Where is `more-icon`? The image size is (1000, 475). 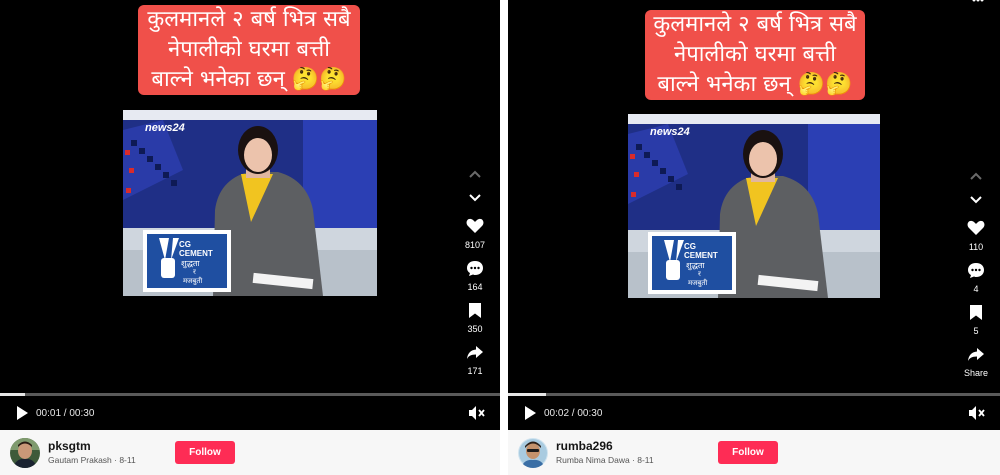 more-icon is located at coordinates (978, 2).